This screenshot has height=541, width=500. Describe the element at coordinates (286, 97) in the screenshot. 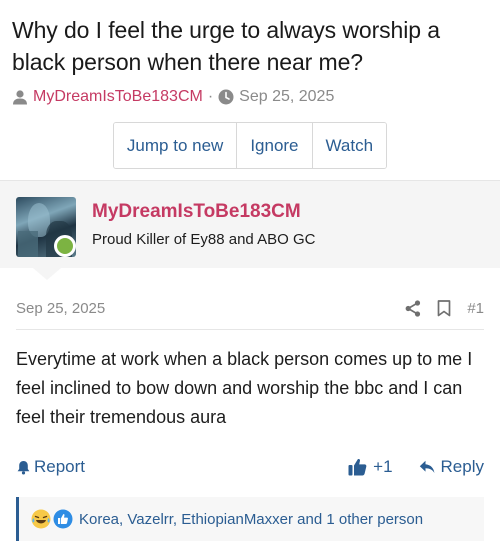

I see `thread-date: Sep 25, 2025` at that location.